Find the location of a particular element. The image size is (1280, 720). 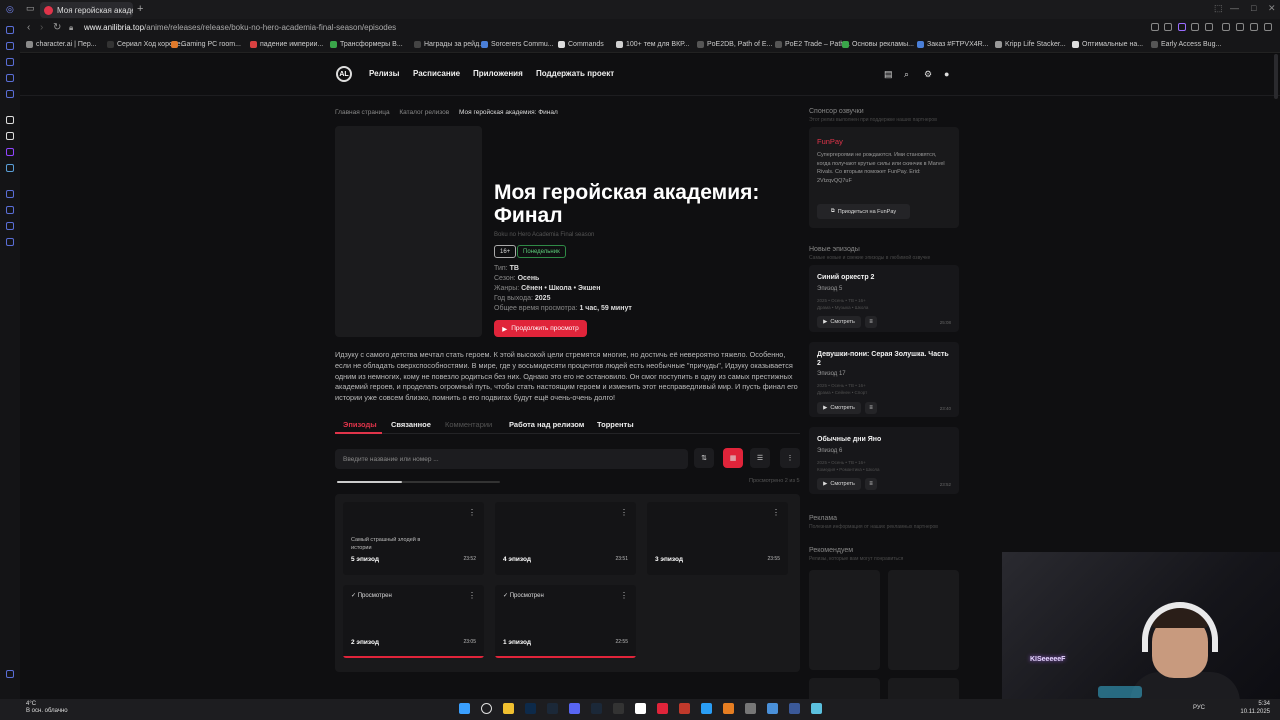

system-clock: 5:34 10.11.2025 is located at coordinates (1255, 708).